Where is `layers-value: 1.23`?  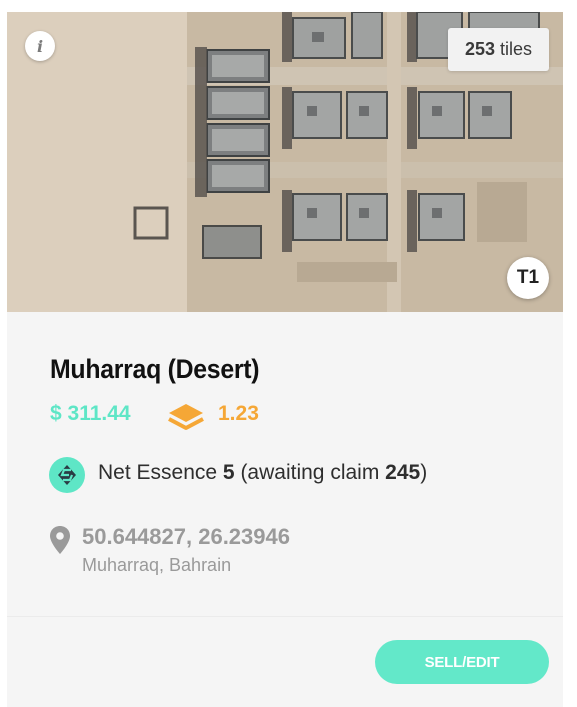
layers-value: 1.23 is located at coordinates (238, 413).